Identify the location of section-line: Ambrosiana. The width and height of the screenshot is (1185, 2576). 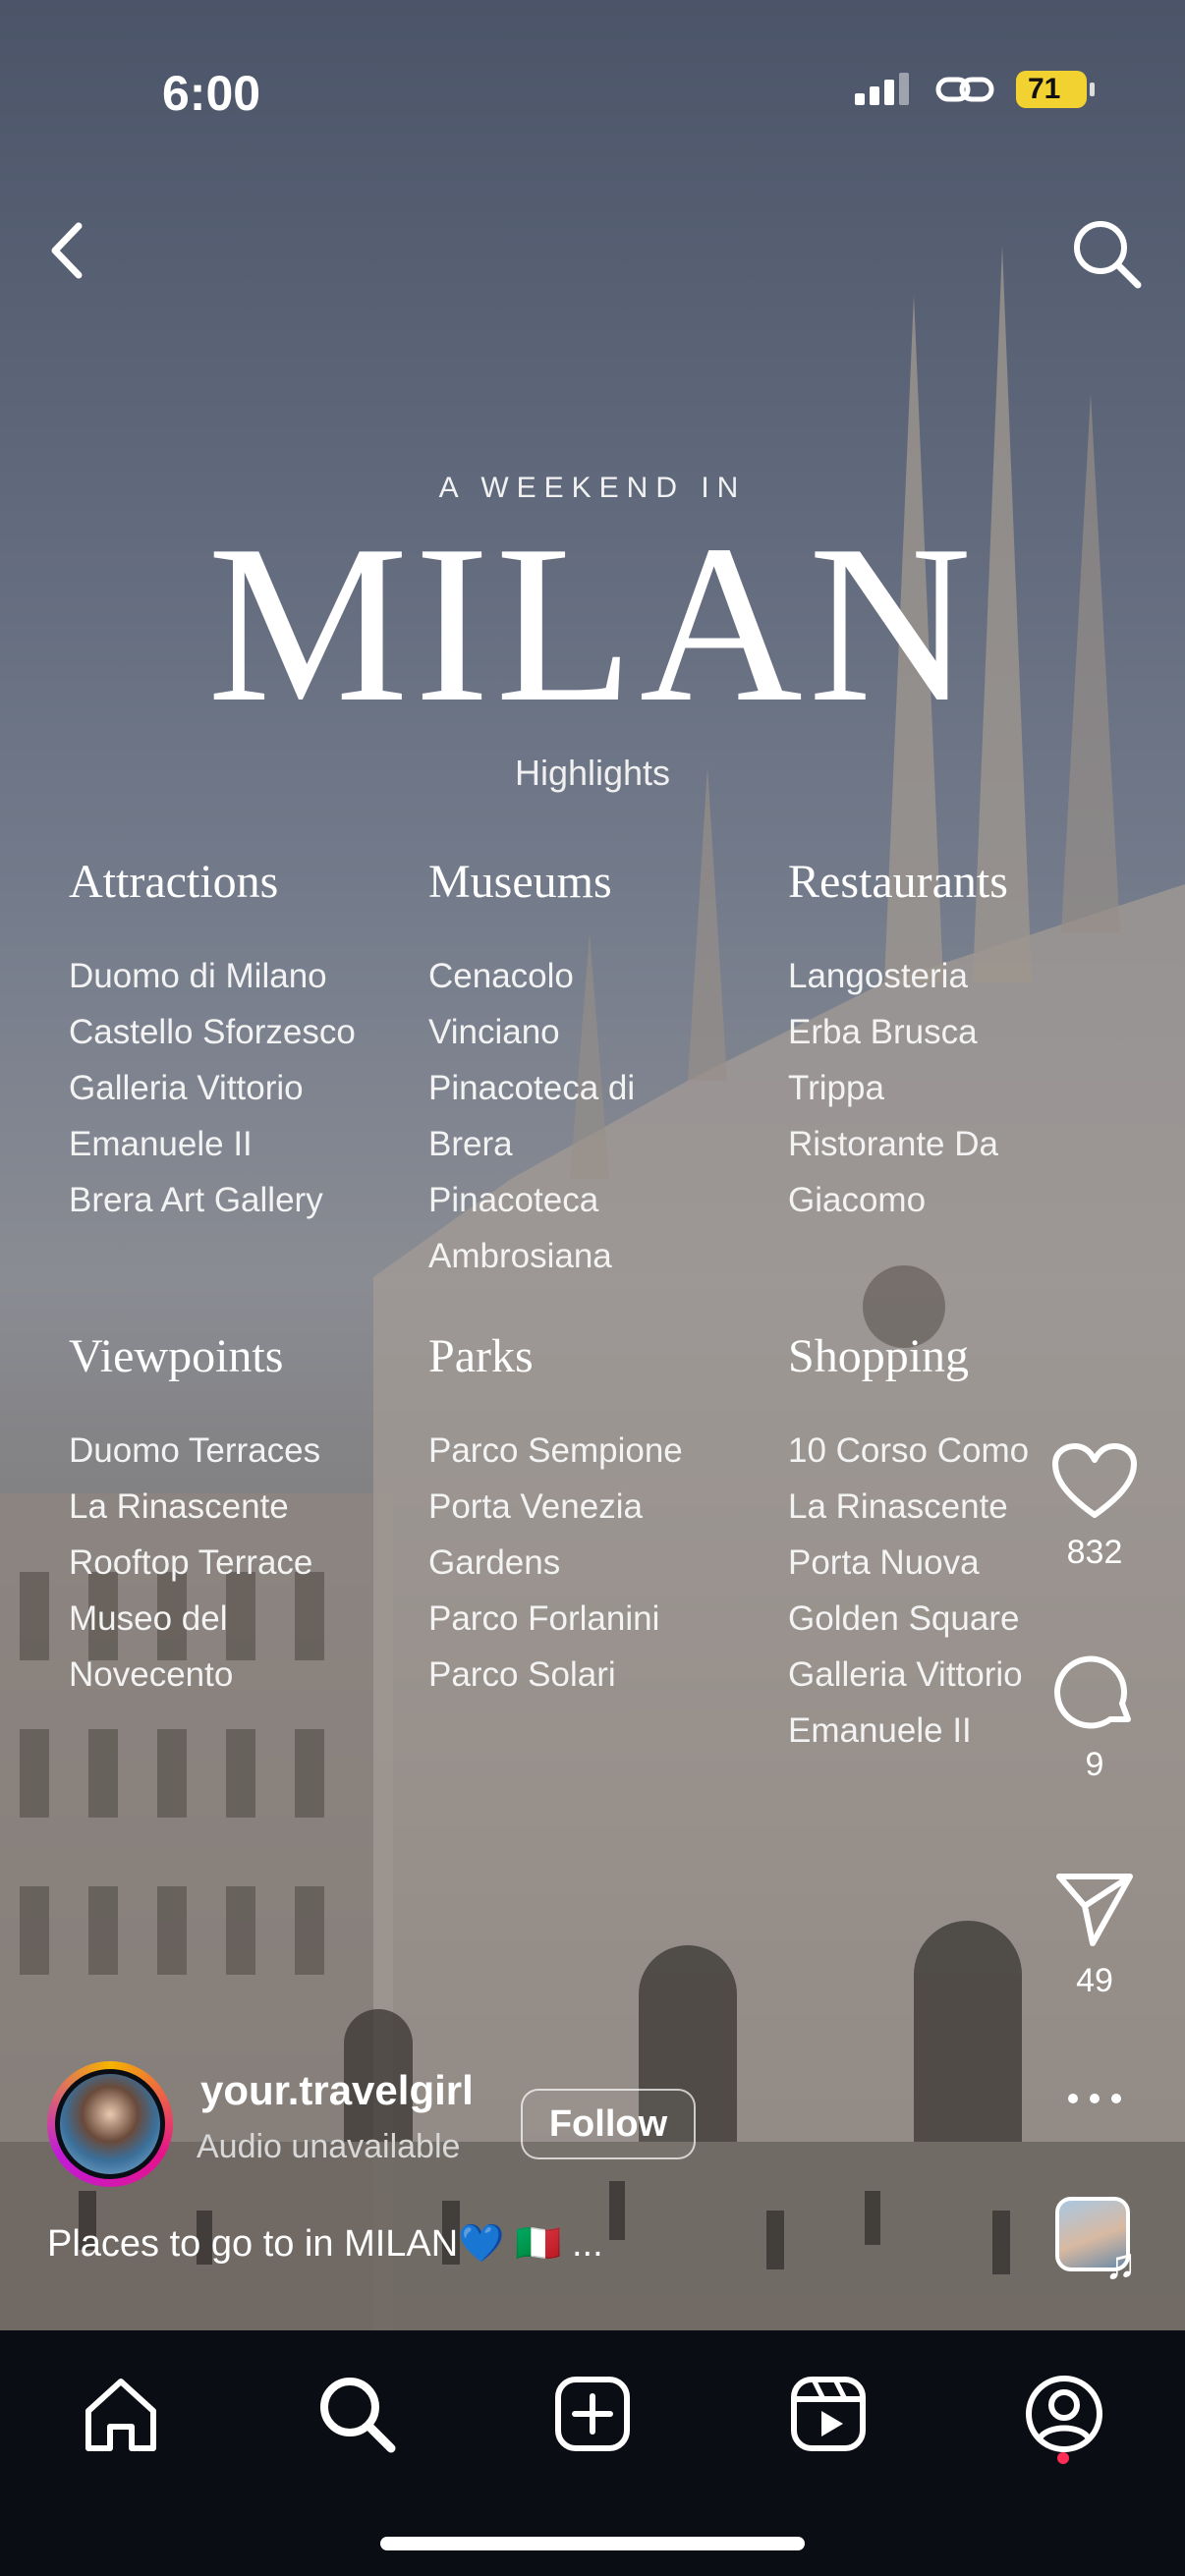
(520, 1256).